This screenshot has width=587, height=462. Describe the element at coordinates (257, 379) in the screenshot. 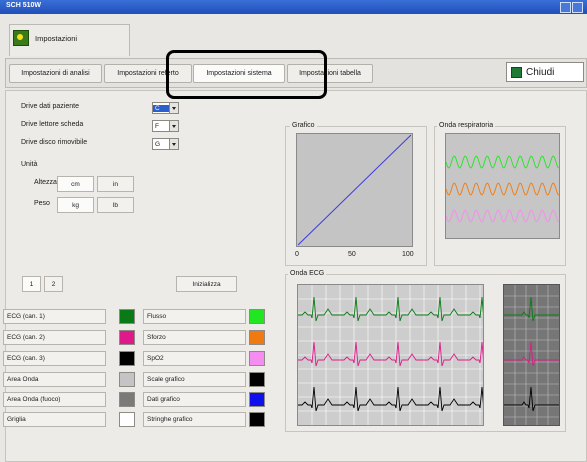

I see `color-graph-scale-swatch` at that location.